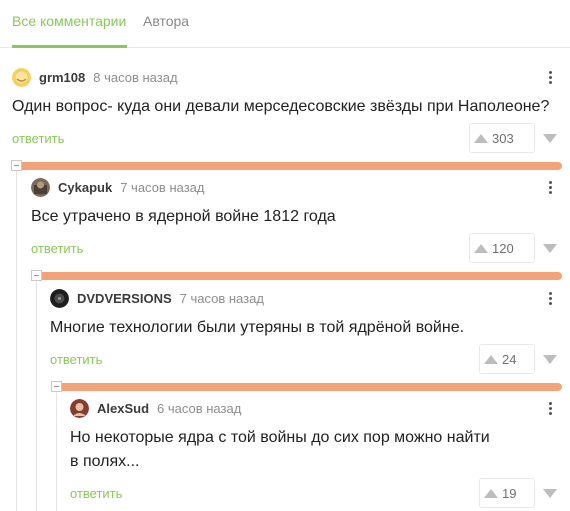 This screenshot has width=570, height=511. What do you see at coordinates (155, 408) in the screenshot?
I see `comment-header: AlexSud 6 часов назад` at bounding box center [155, 408].